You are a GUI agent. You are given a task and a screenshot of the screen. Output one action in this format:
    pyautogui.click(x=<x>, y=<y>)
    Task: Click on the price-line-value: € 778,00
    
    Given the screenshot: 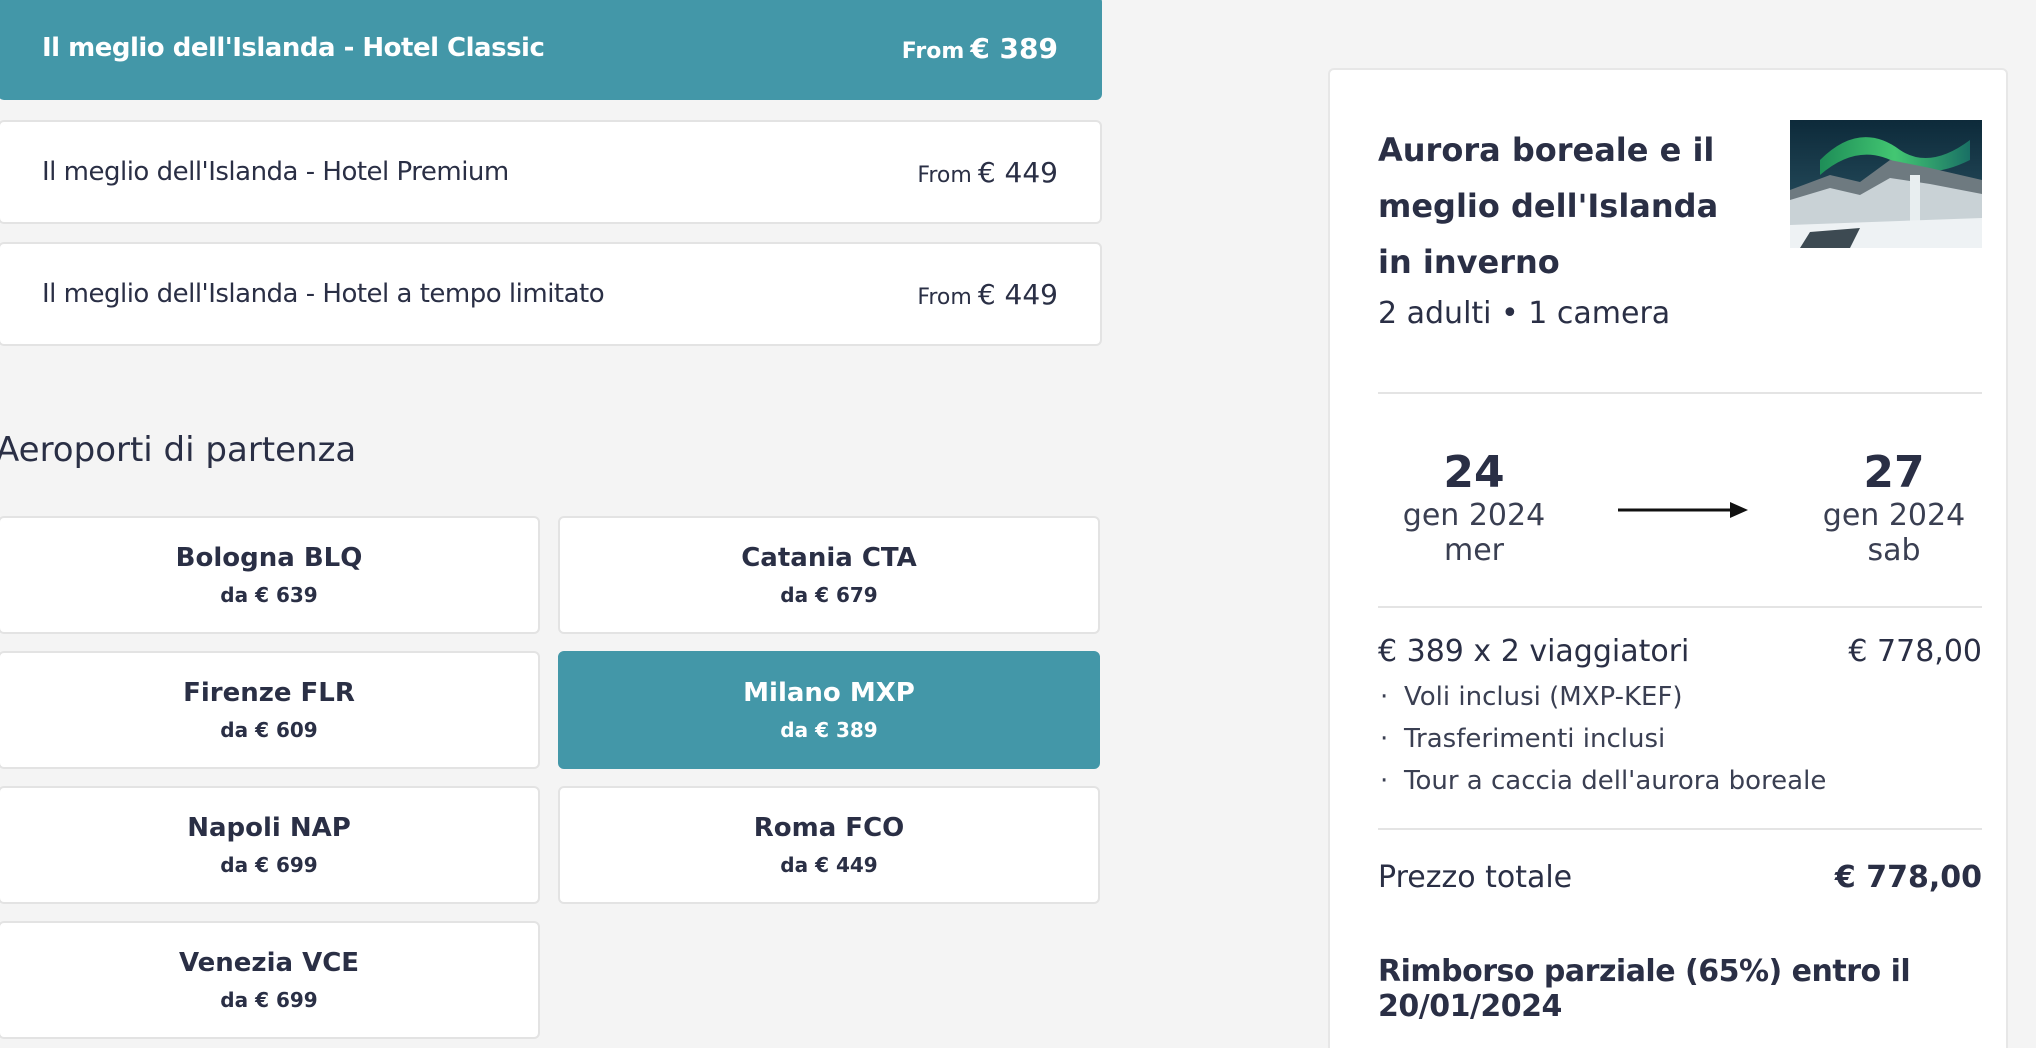 What is the action you would take?
    pyautogui.click(x=1915, y=651)
    